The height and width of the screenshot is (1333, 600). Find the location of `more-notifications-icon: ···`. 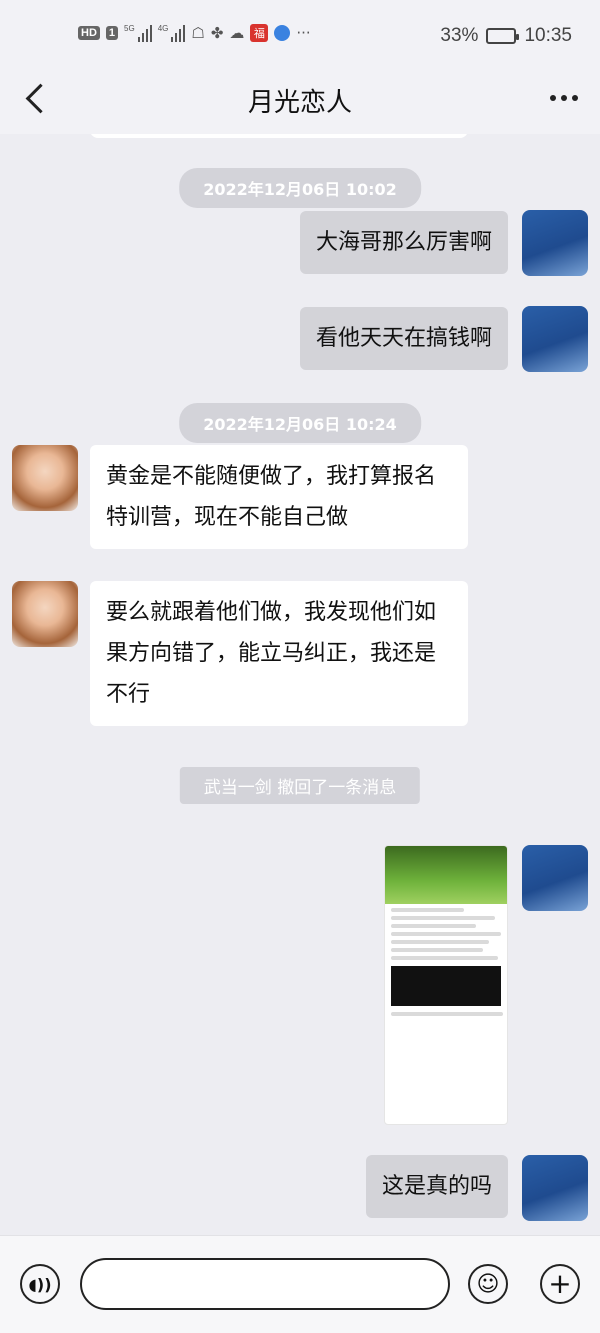

more-notifications-icon: ··· is located at coordinates (303, 33).